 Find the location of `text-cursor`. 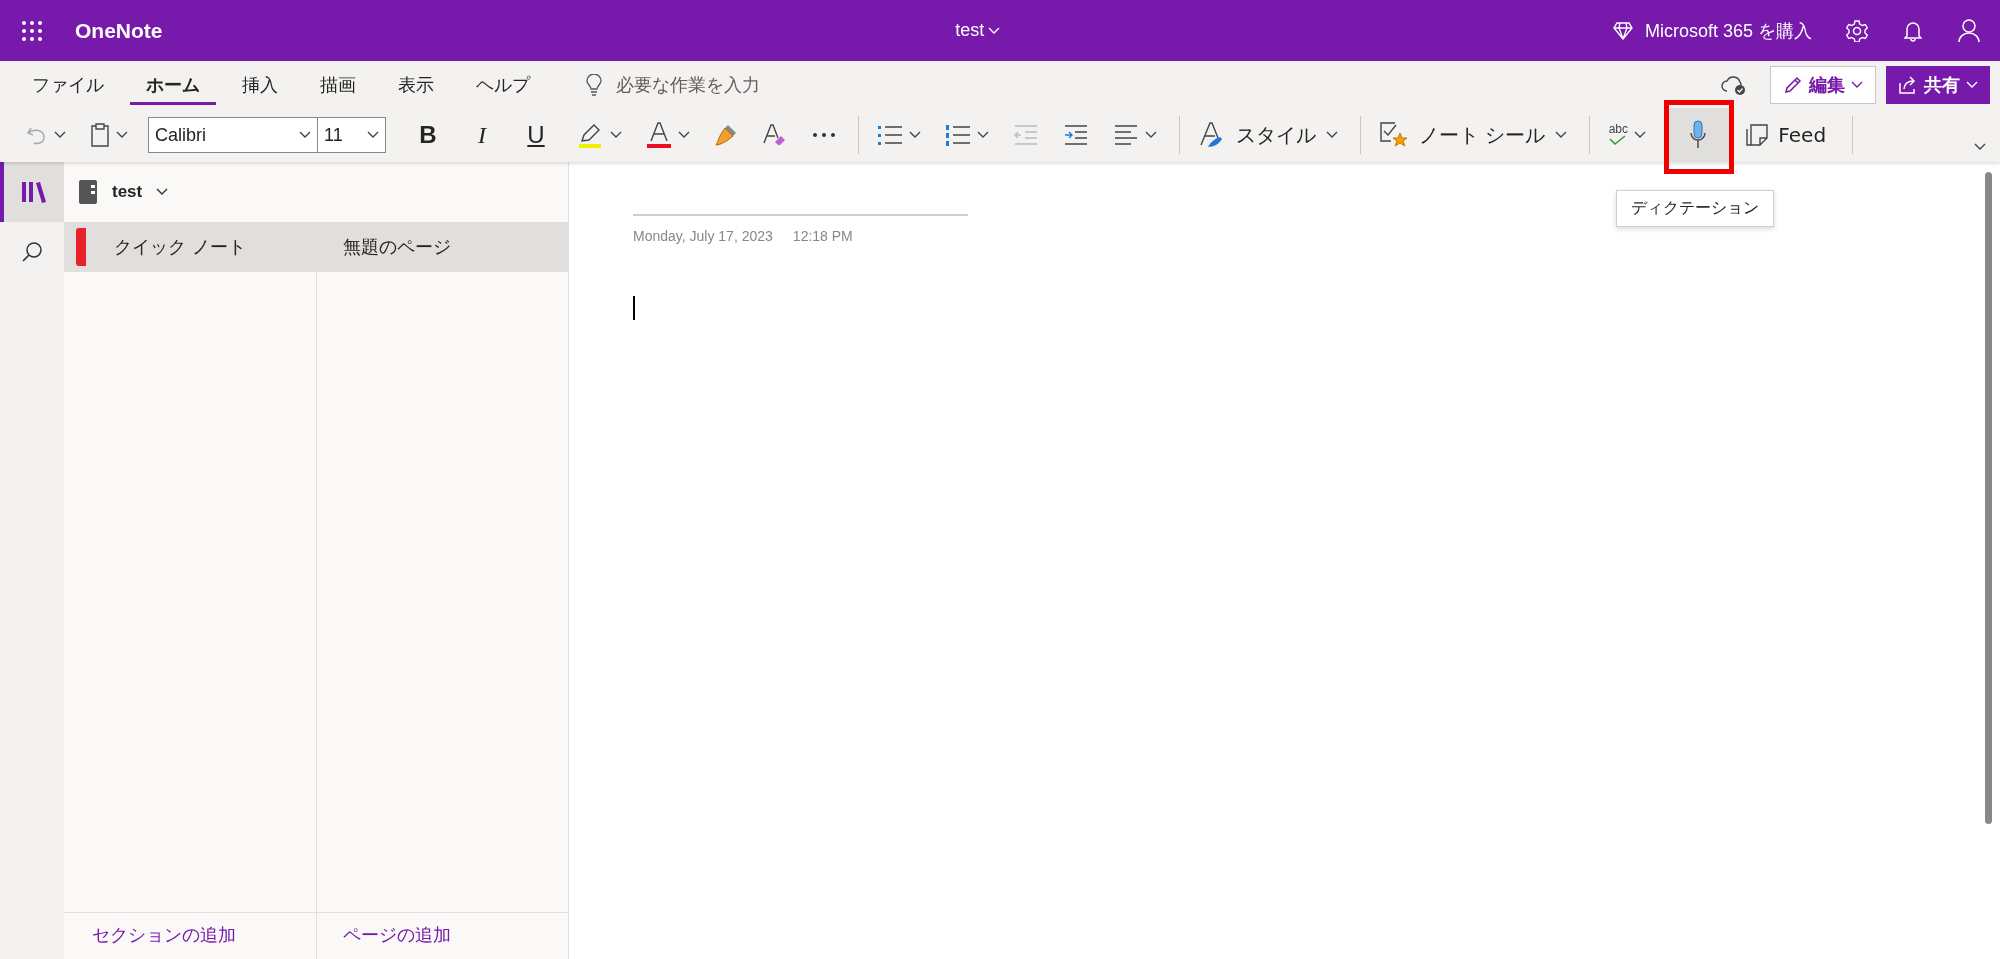

text-cursor is located at coordinates (634, 308).